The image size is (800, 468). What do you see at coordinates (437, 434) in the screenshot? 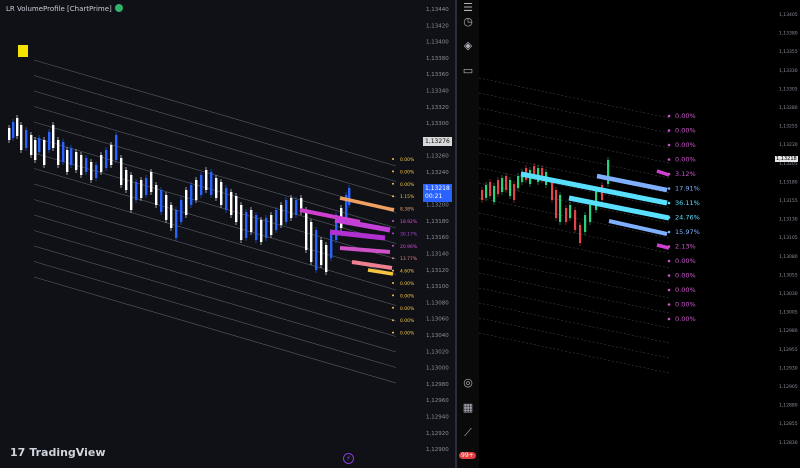
I see `price-axis-label: 1,12920` at bounding box center [437, 434].